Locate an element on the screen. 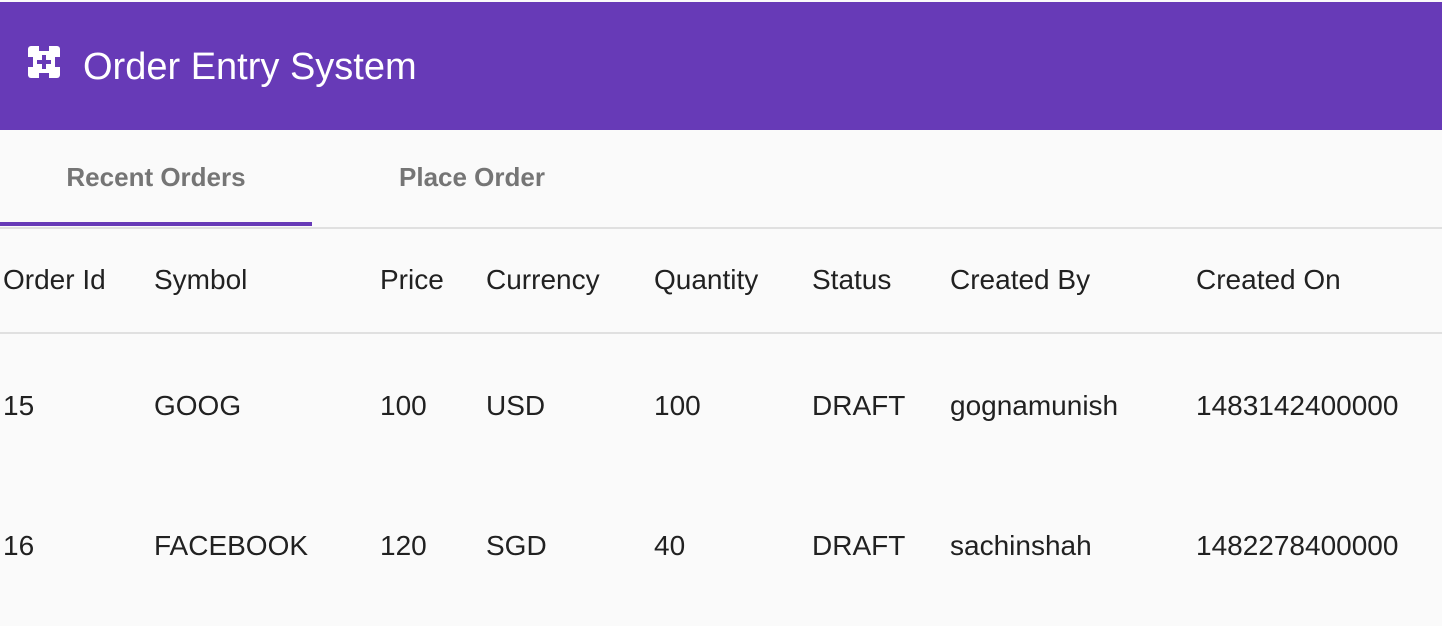  tab-recent-orders: Recent Orders is located at coordinates (156, 177).